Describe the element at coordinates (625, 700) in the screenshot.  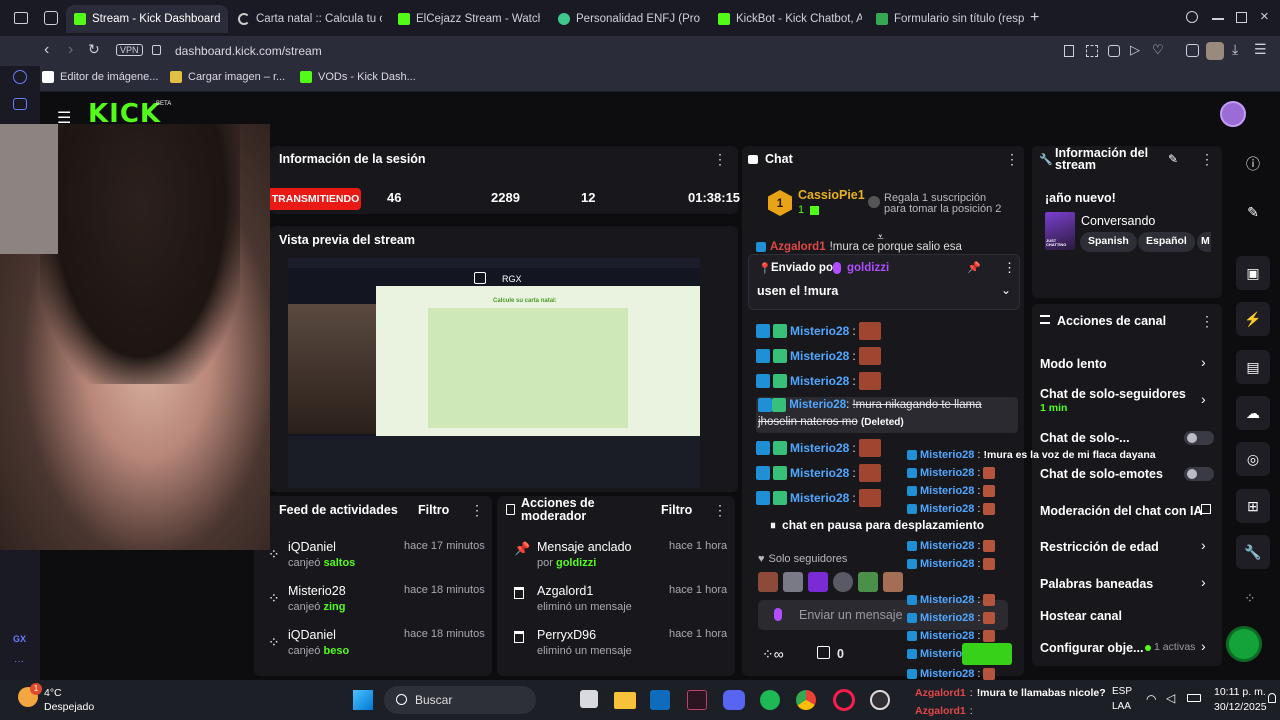
I see `file-explorer-icon` at that location.